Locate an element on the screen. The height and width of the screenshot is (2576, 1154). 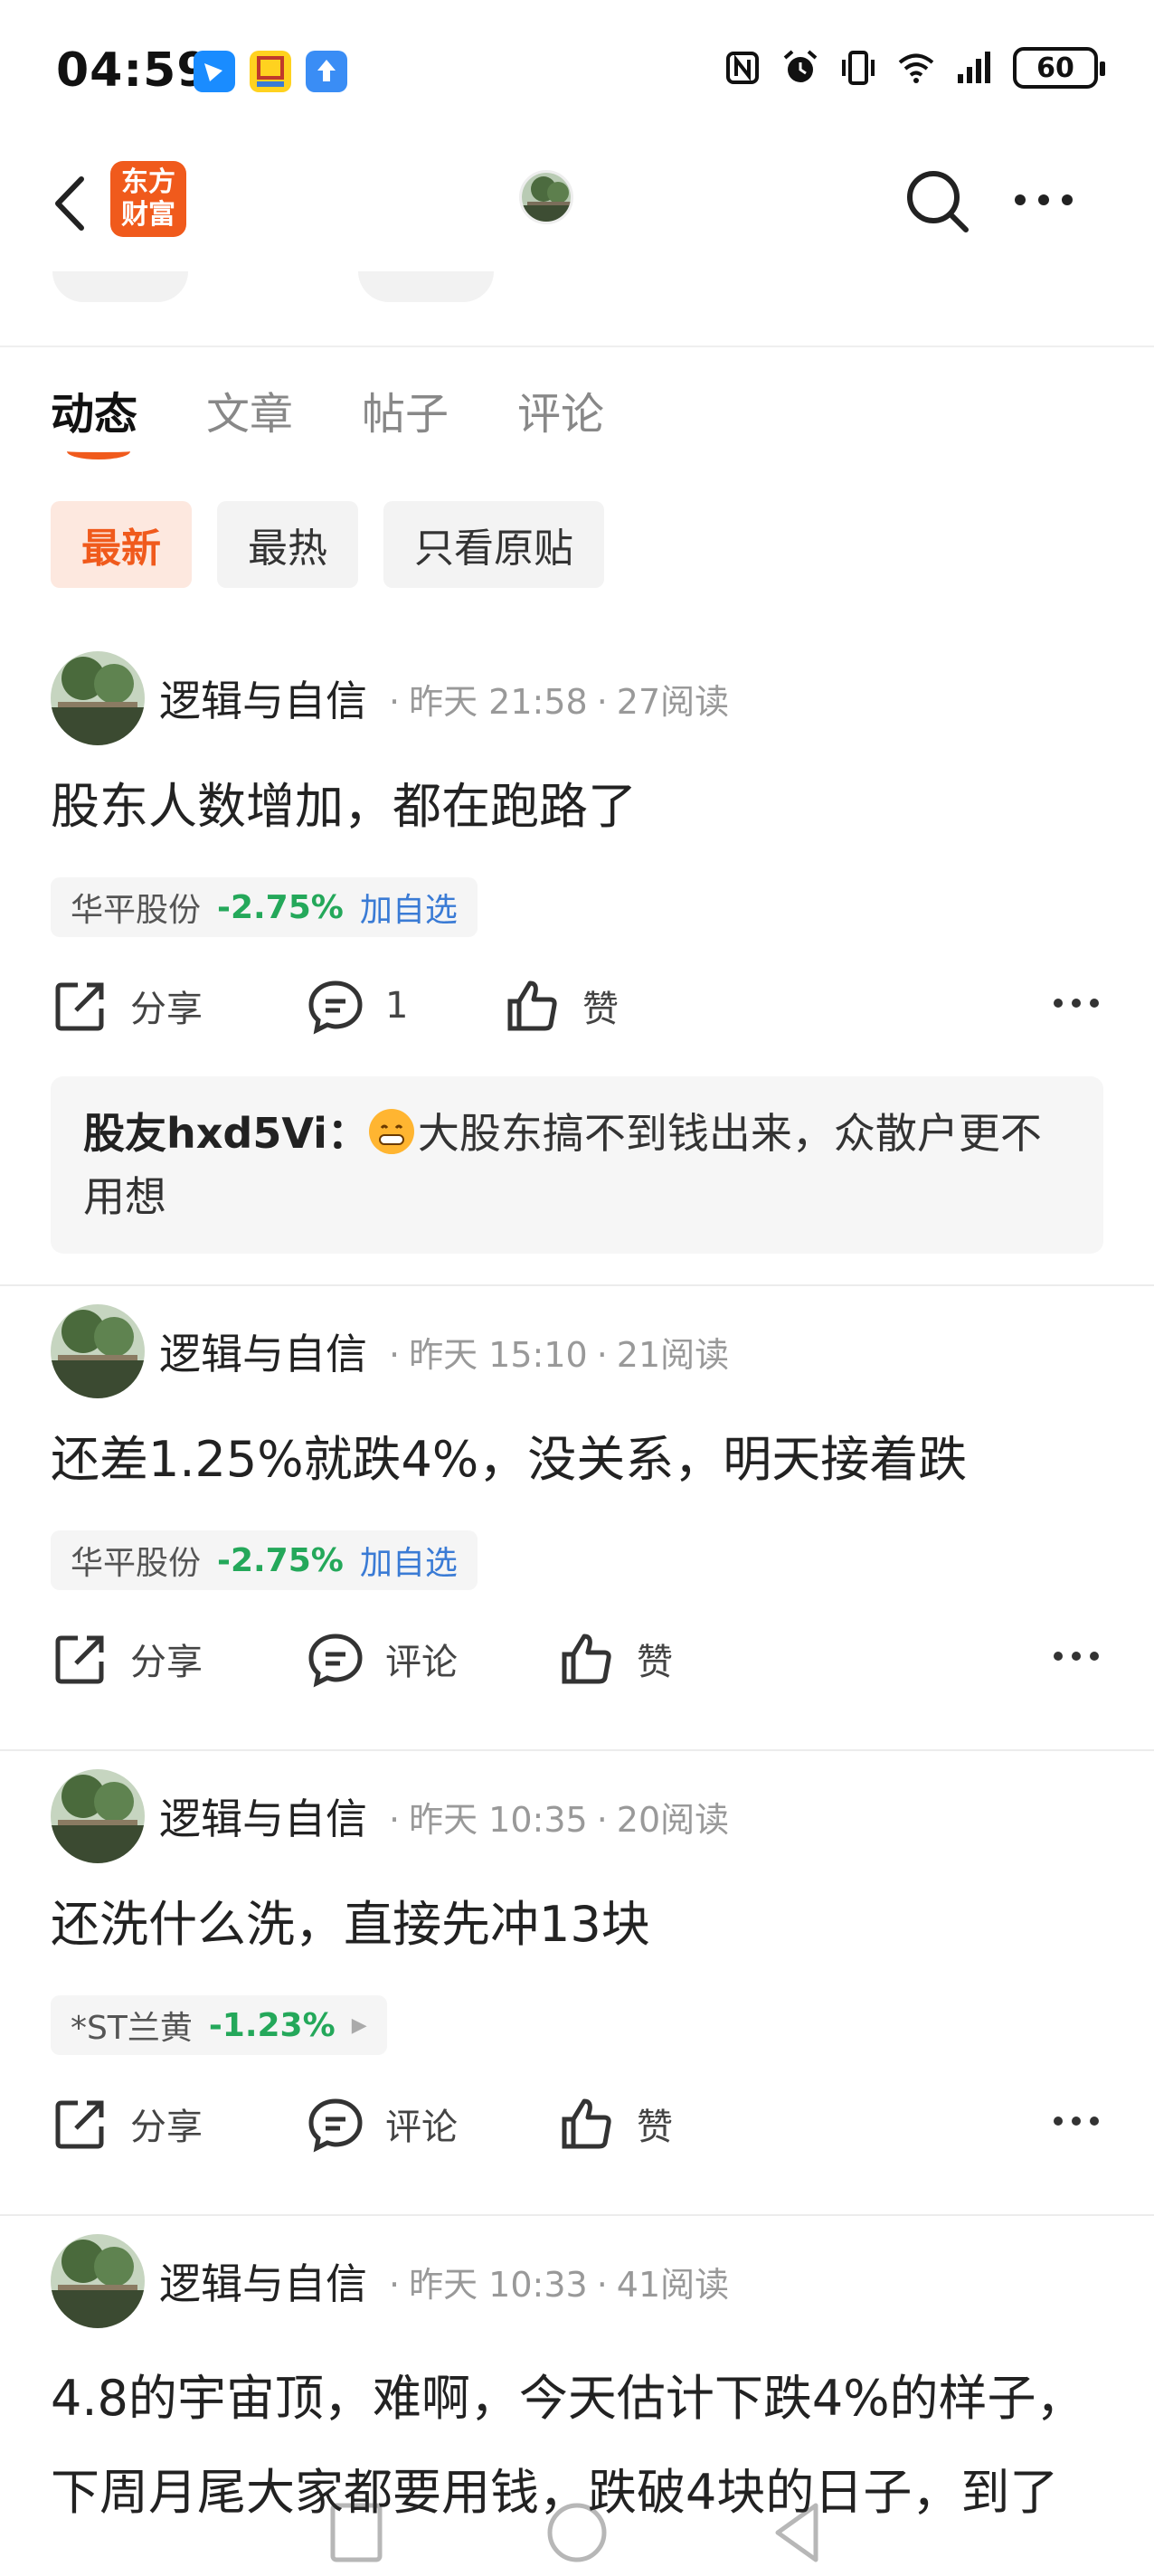
comment-button: 1 is located at coordinates (357, 1006).